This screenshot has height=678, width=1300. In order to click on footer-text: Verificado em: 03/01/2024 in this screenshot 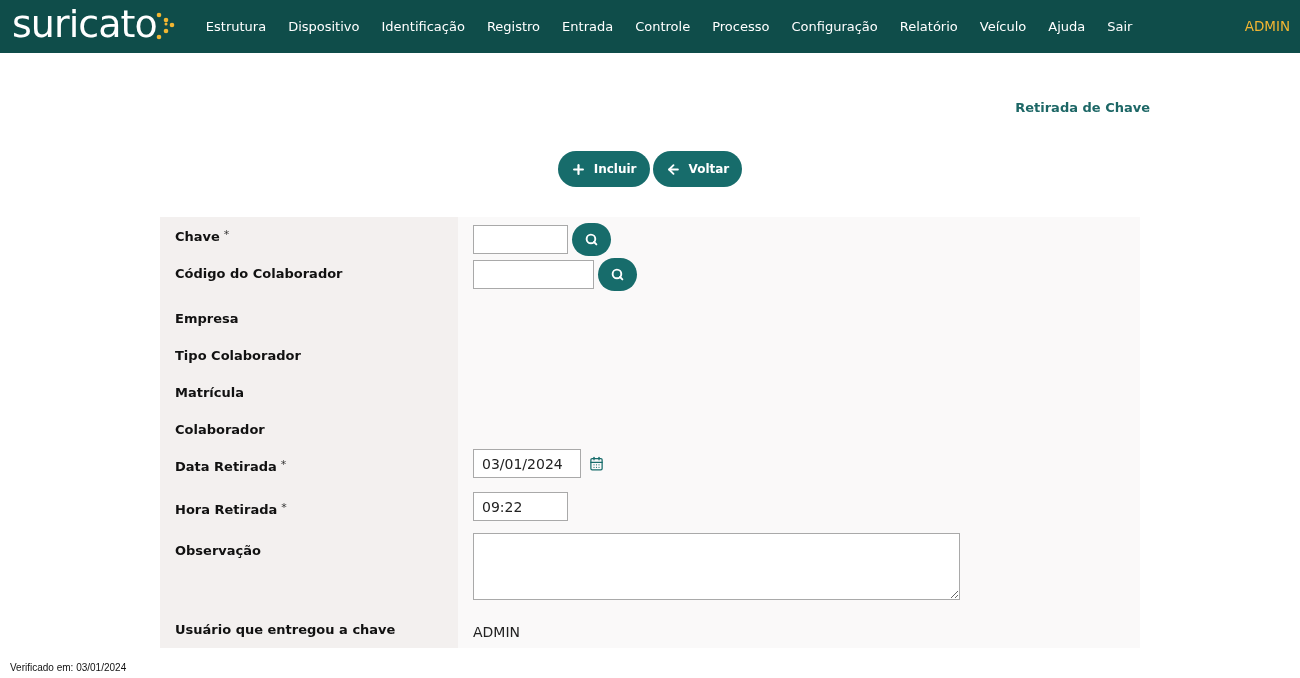, I will do `click(68, 667)`.